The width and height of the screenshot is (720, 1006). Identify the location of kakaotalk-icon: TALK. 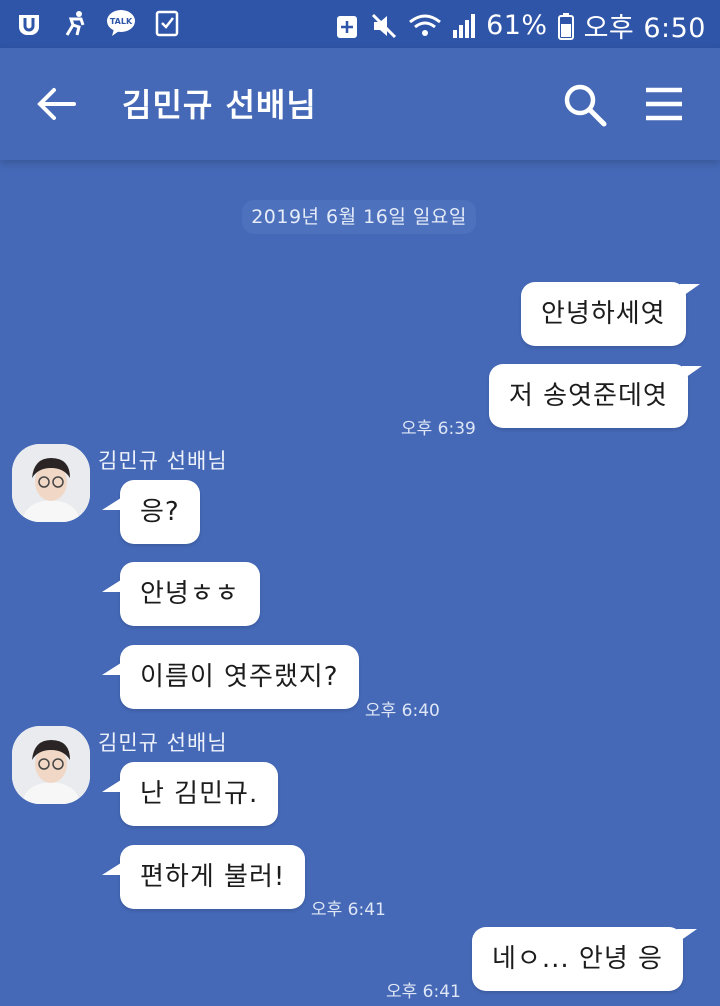
(121, 23).